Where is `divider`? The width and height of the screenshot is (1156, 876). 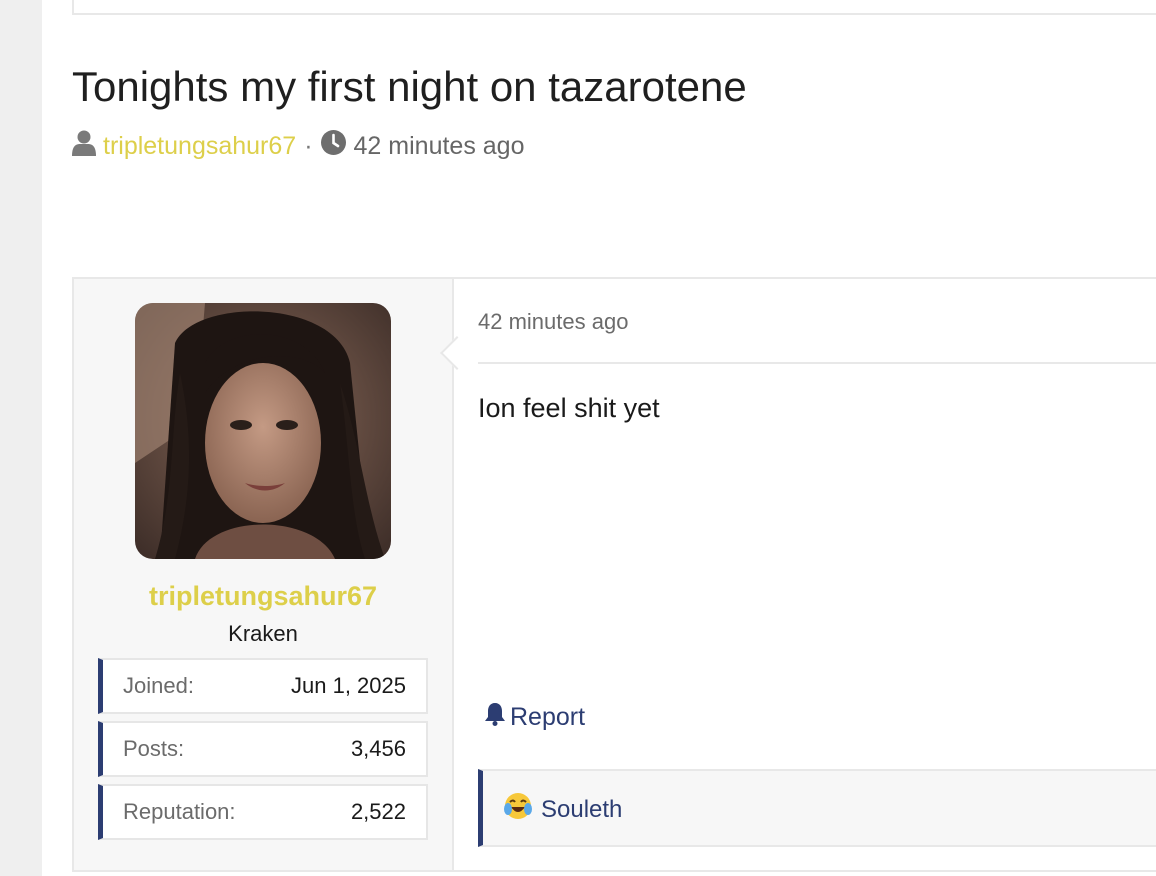 divider is located at coordinates (817, 363).